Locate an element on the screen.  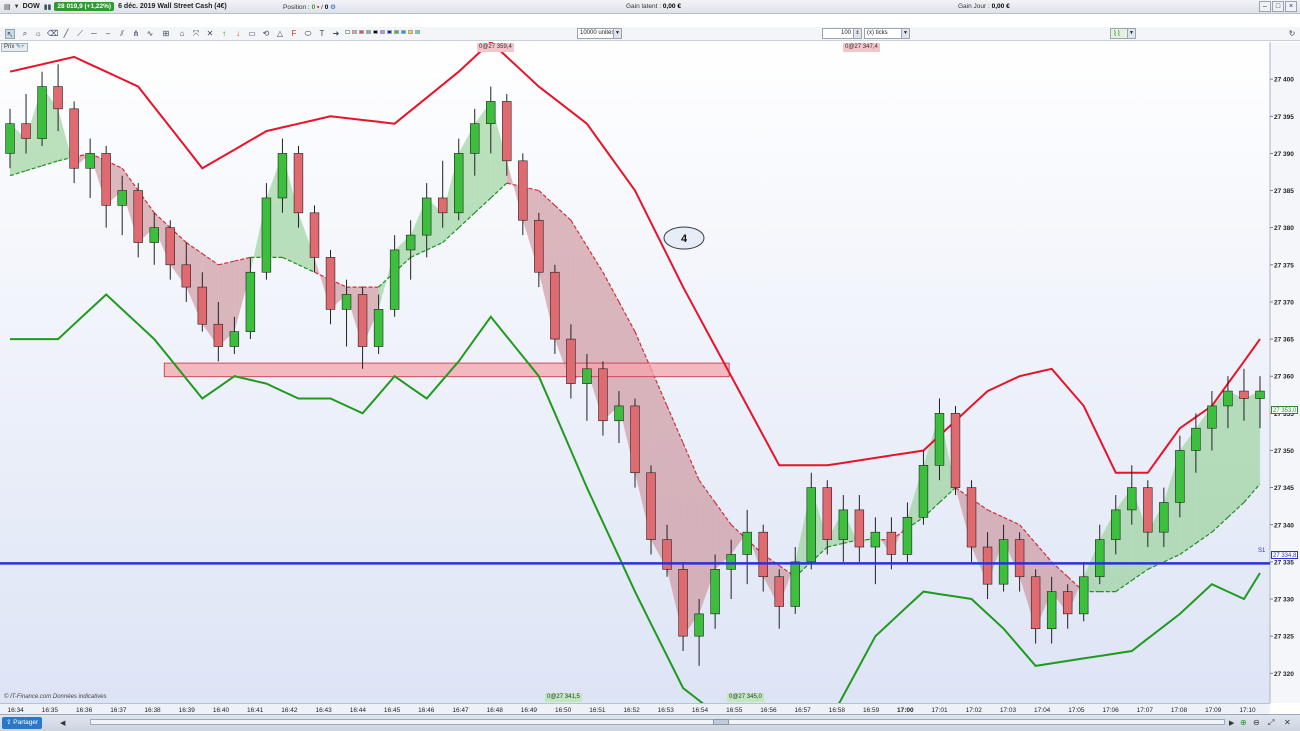
chevron-down-icon: ▼ is located at coordinates (17, 7).